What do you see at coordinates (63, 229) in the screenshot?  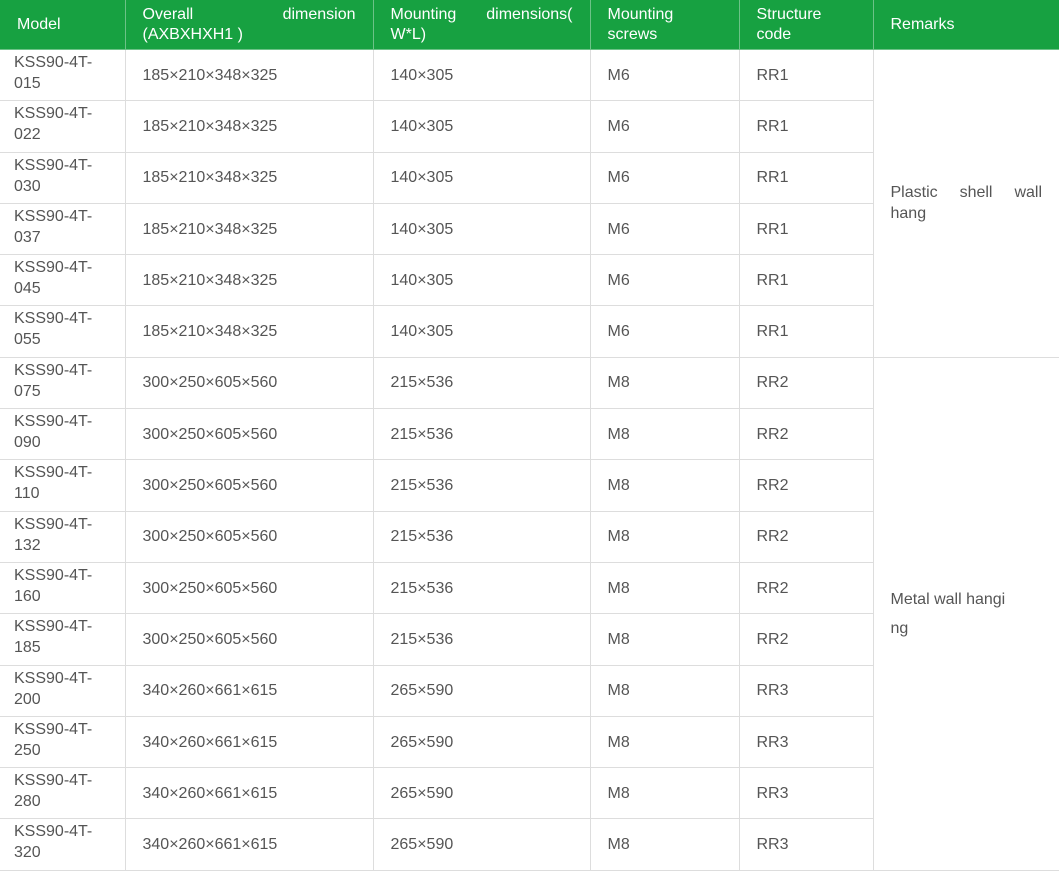 I see `model-cell: KSS90-4T-037` at bounding box center [63, 229].